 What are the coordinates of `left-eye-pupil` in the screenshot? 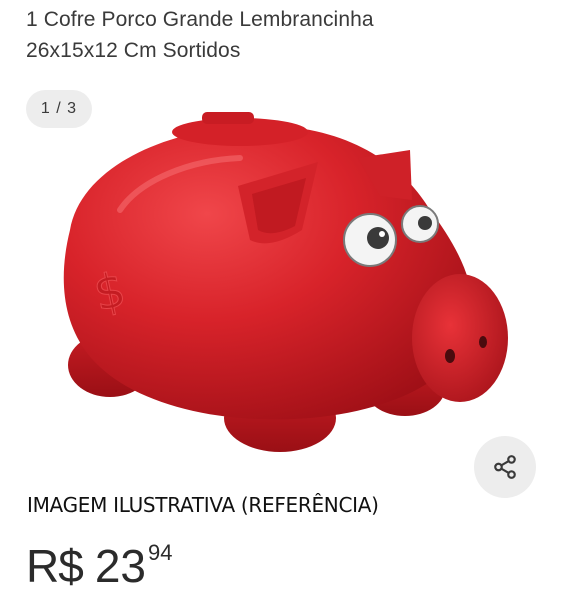 It's located at (378, 238).